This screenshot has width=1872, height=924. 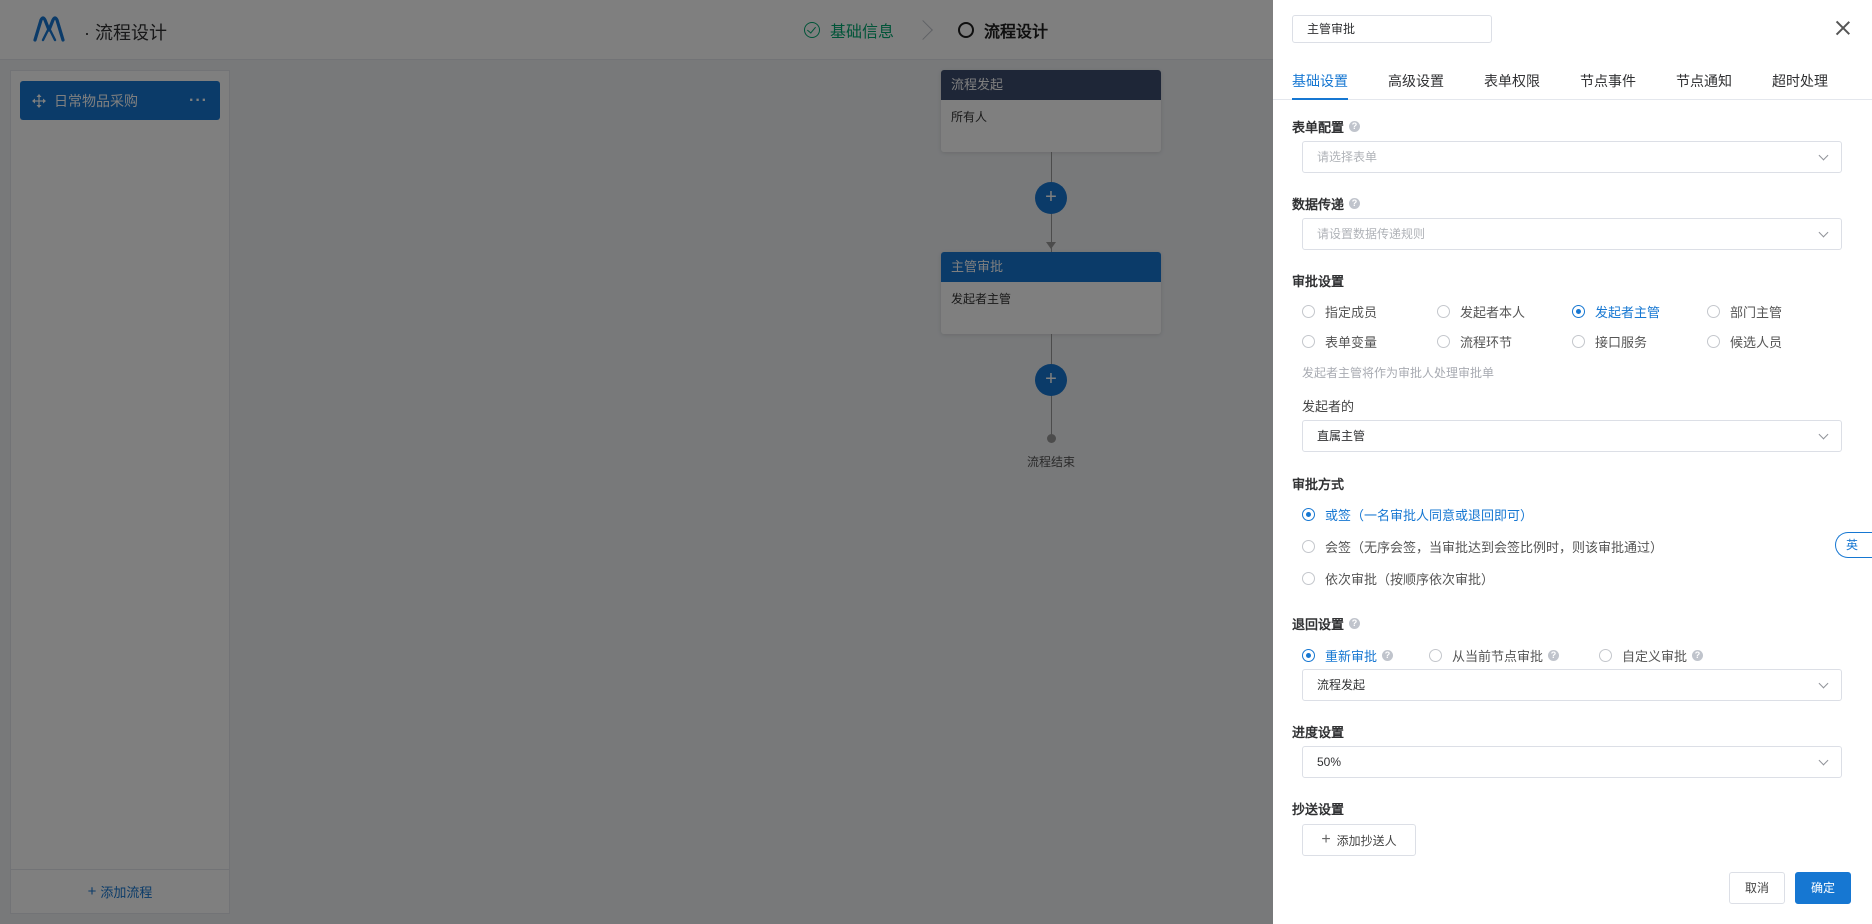 I want to click on initiator-select: 直属主管, so click(x=1572, y=436).